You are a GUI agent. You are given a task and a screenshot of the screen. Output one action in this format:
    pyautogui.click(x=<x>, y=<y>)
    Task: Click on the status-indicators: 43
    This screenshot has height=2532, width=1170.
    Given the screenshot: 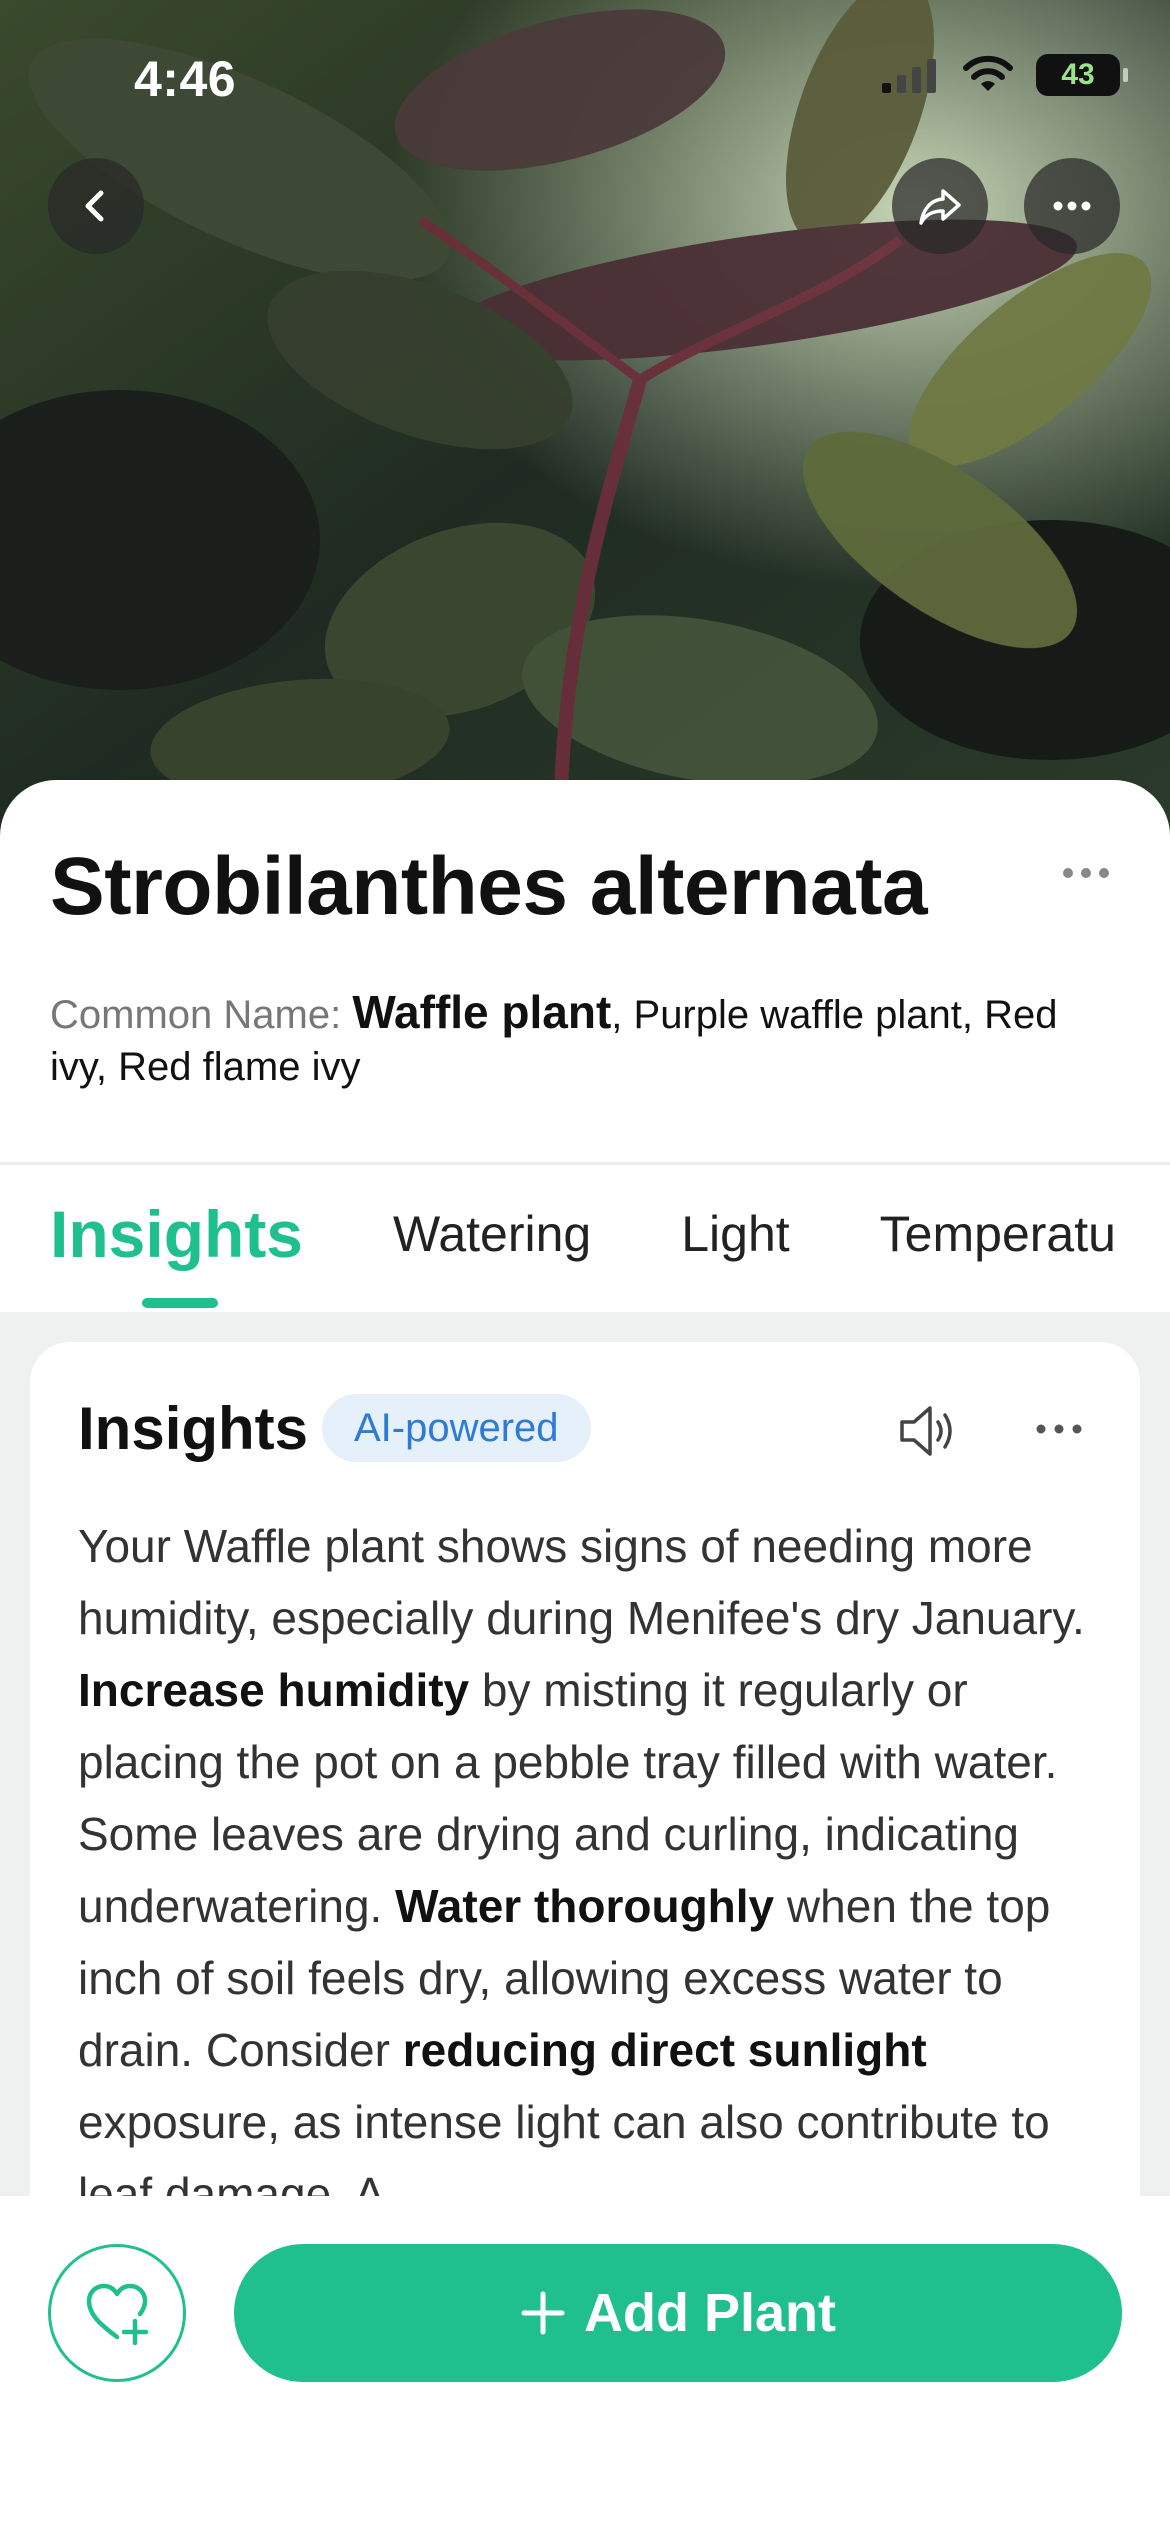 What is the action you would take?
    pyautogui.click(x=1004, y=75)
    